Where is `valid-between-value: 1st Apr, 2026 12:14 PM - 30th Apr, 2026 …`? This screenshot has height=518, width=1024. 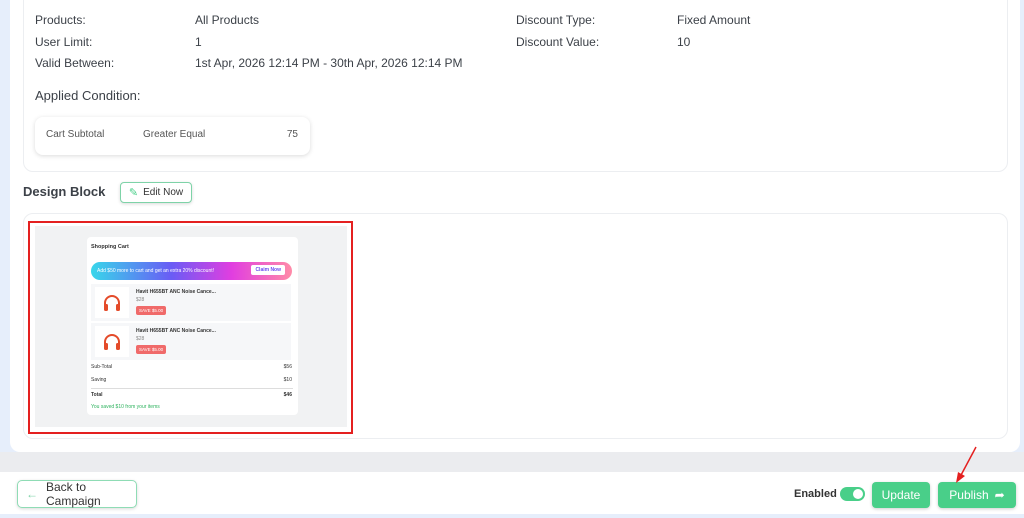
valid-between-value: 1st Apr, 2026 12:14 PM - 30th Apr, 2026 … is located at coordinates (329, 63).